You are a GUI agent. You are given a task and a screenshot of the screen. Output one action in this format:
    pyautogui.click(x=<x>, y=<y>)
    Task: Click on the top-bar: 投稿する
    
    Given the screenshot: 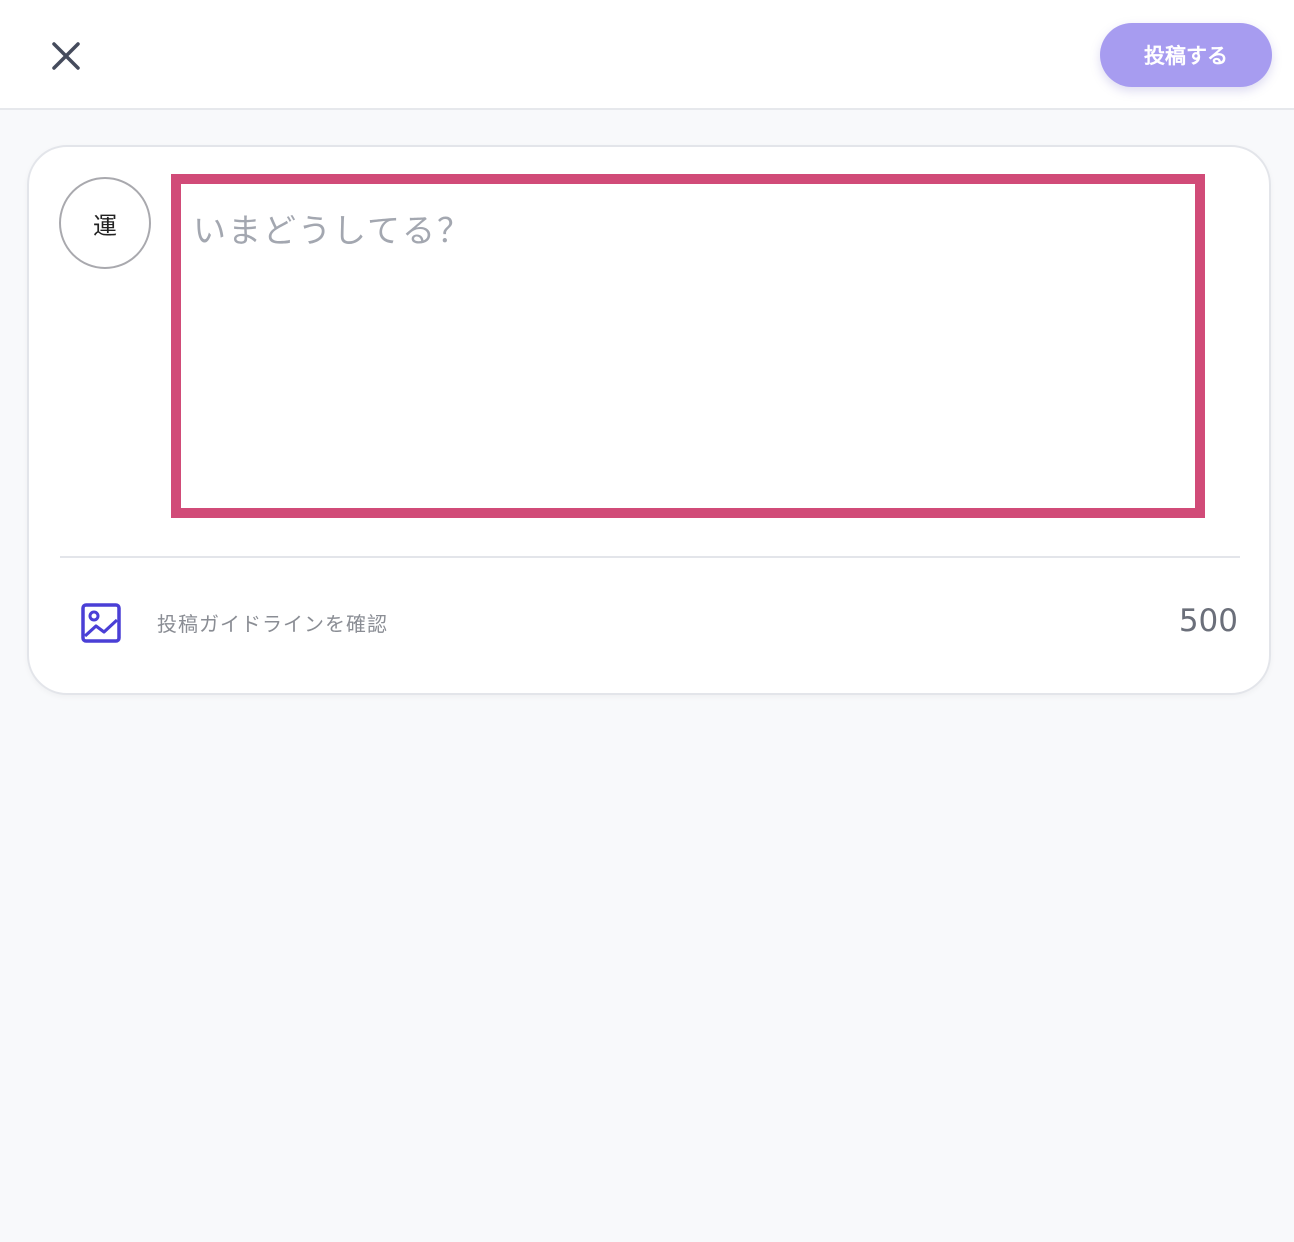 What is the action you would take?
    pyautogui.click(x=647, y=55)
    